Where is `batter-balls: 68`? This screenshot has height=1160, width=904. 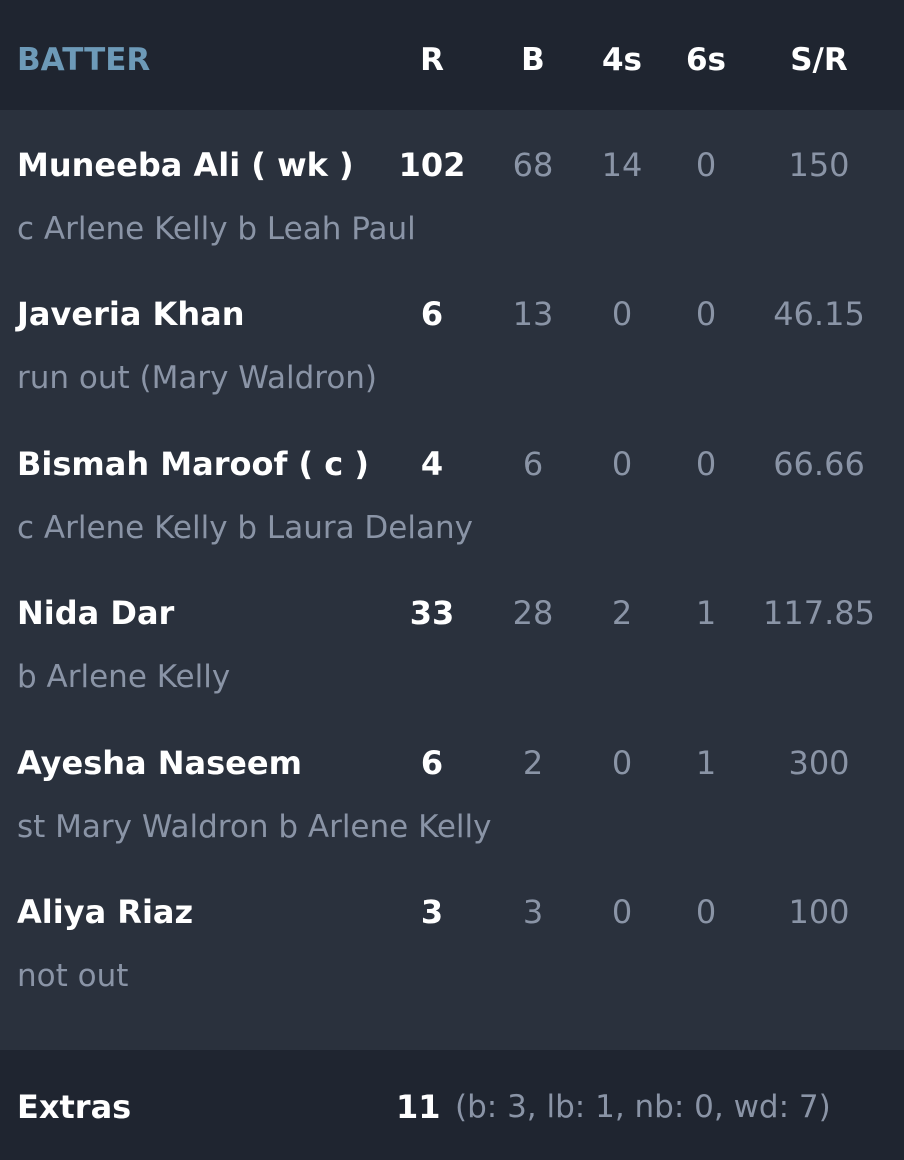
batter-balls: 68 is located at coordinates (533, 165).